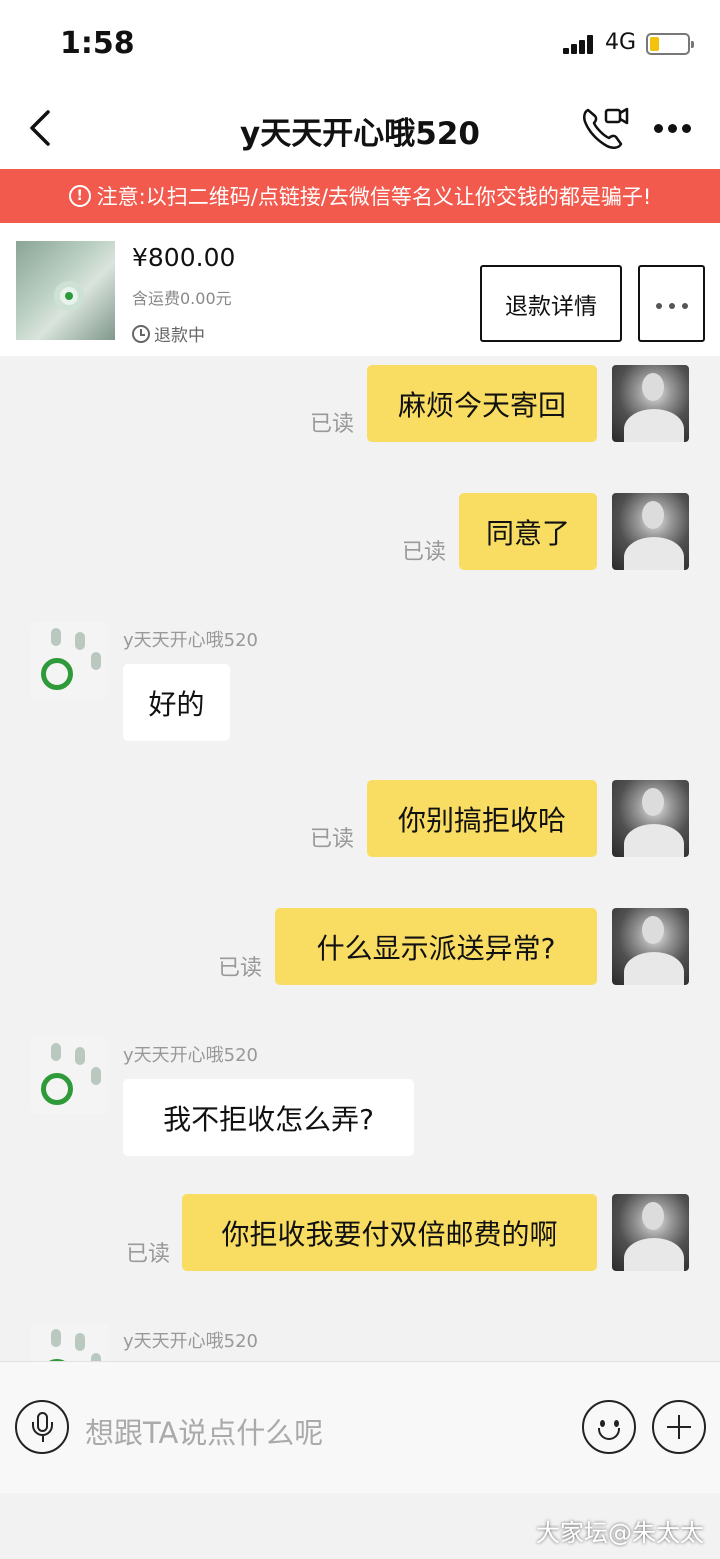 The width and height of the screenshot is (720, 1559). I want to click on warning-icon: !, so click(79, 196).